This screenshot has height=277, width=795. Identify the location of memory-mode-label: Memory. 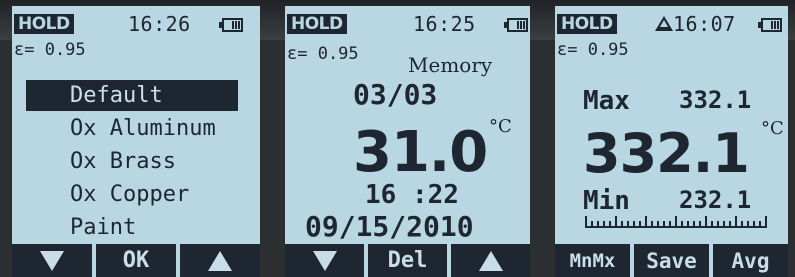
(450, 65).